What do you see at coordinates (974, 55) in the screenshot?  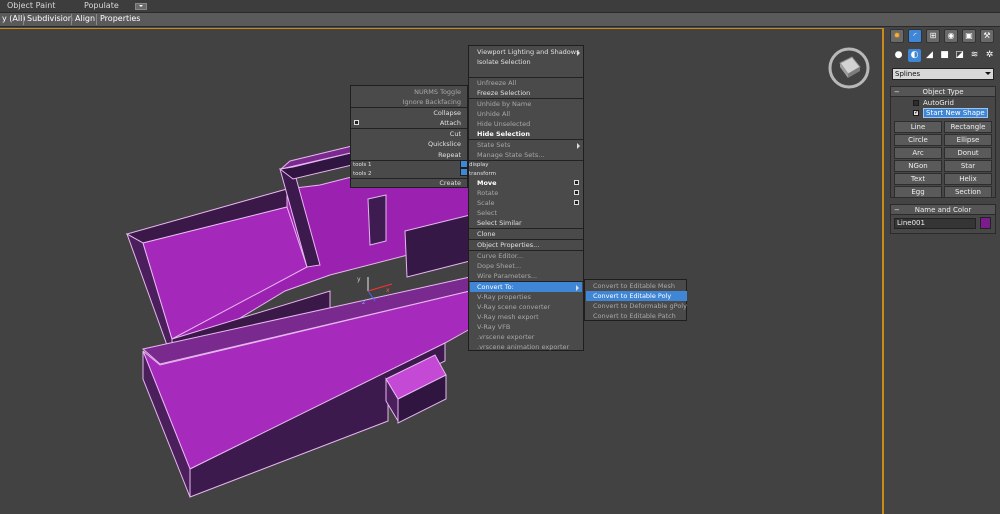 I see `spacewarps-icon: ≋` at bounding box center [974, 55].